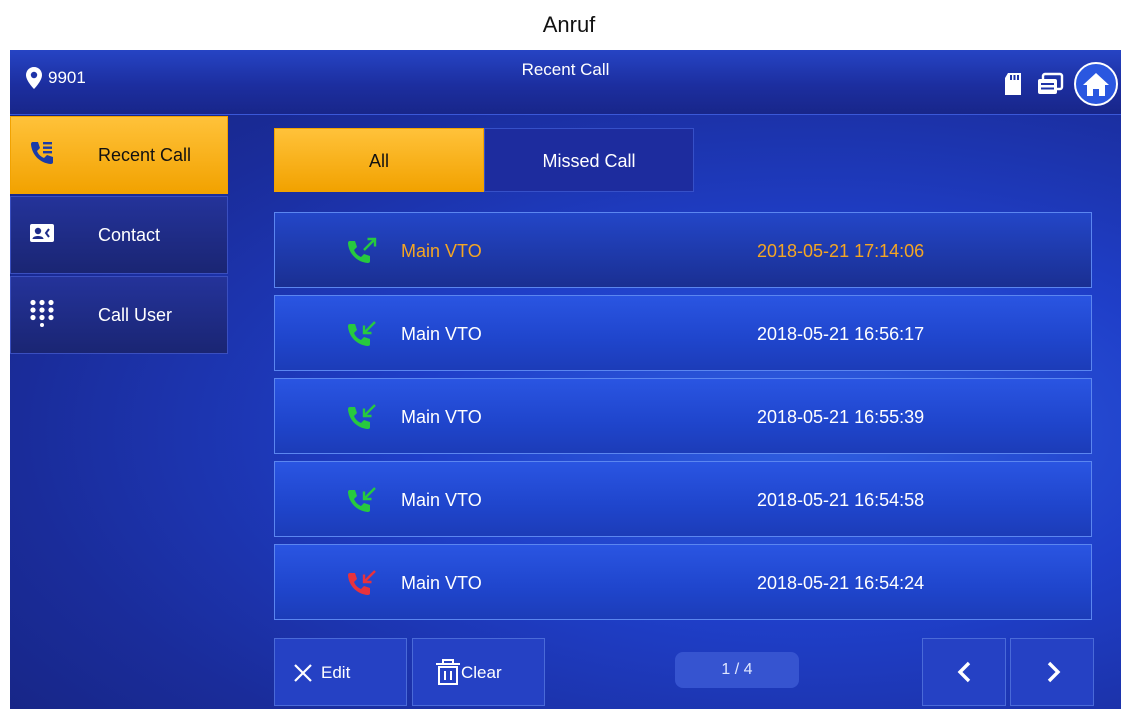  I want to click on sidebar-item-label: Call User, so click(135, 315).